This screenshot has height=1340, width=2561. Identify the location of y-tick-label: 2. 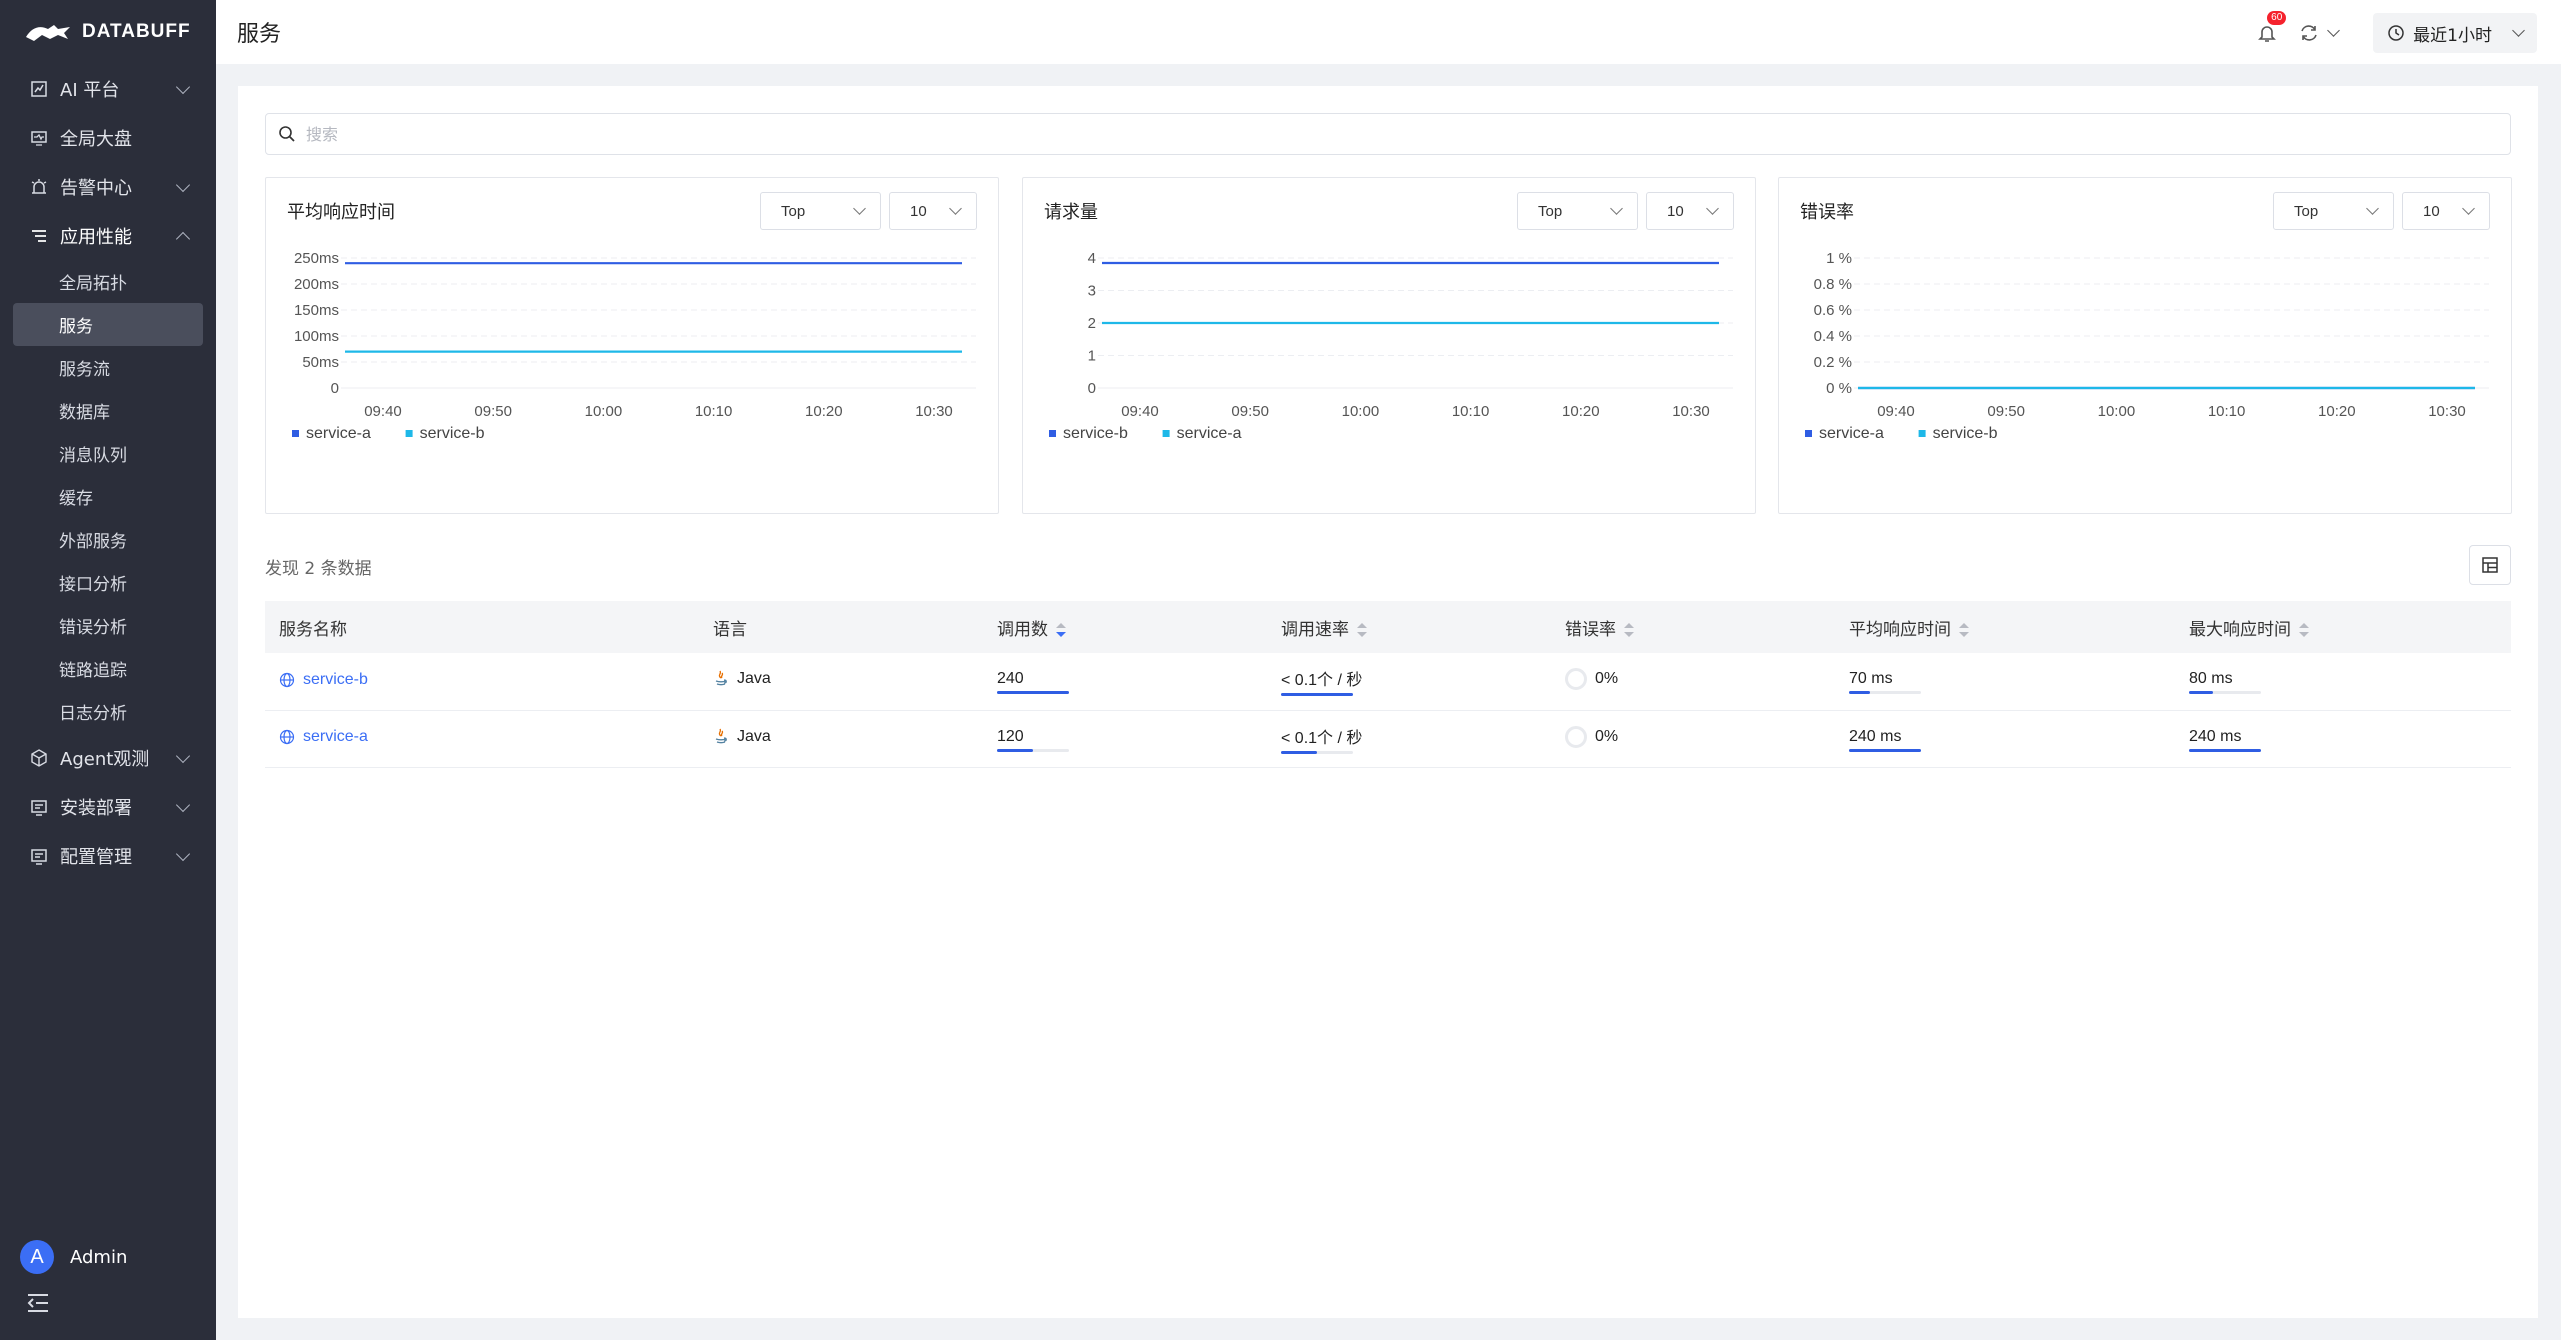
(1092, 323).